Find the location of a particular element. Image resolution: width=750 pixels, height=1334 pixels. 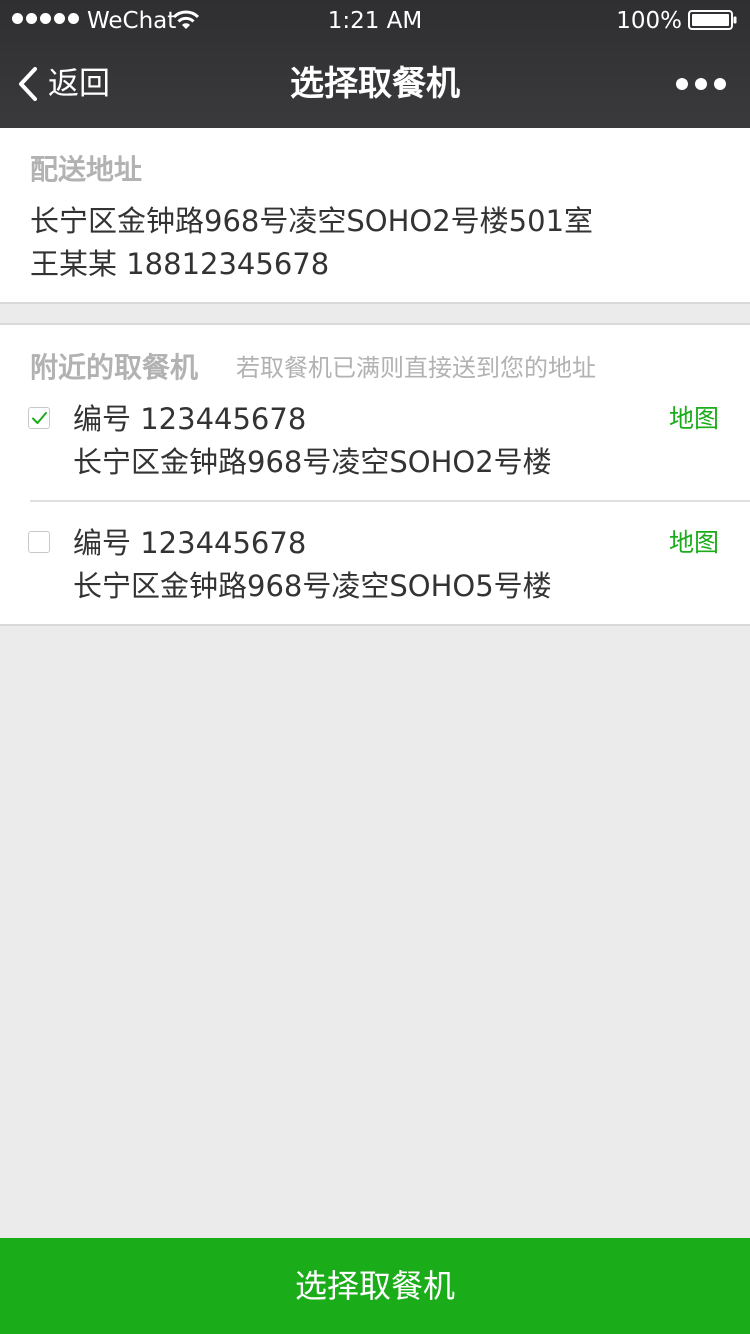

nav-bar: 返回 选择取餐机 is located at coordinates (375, 84).